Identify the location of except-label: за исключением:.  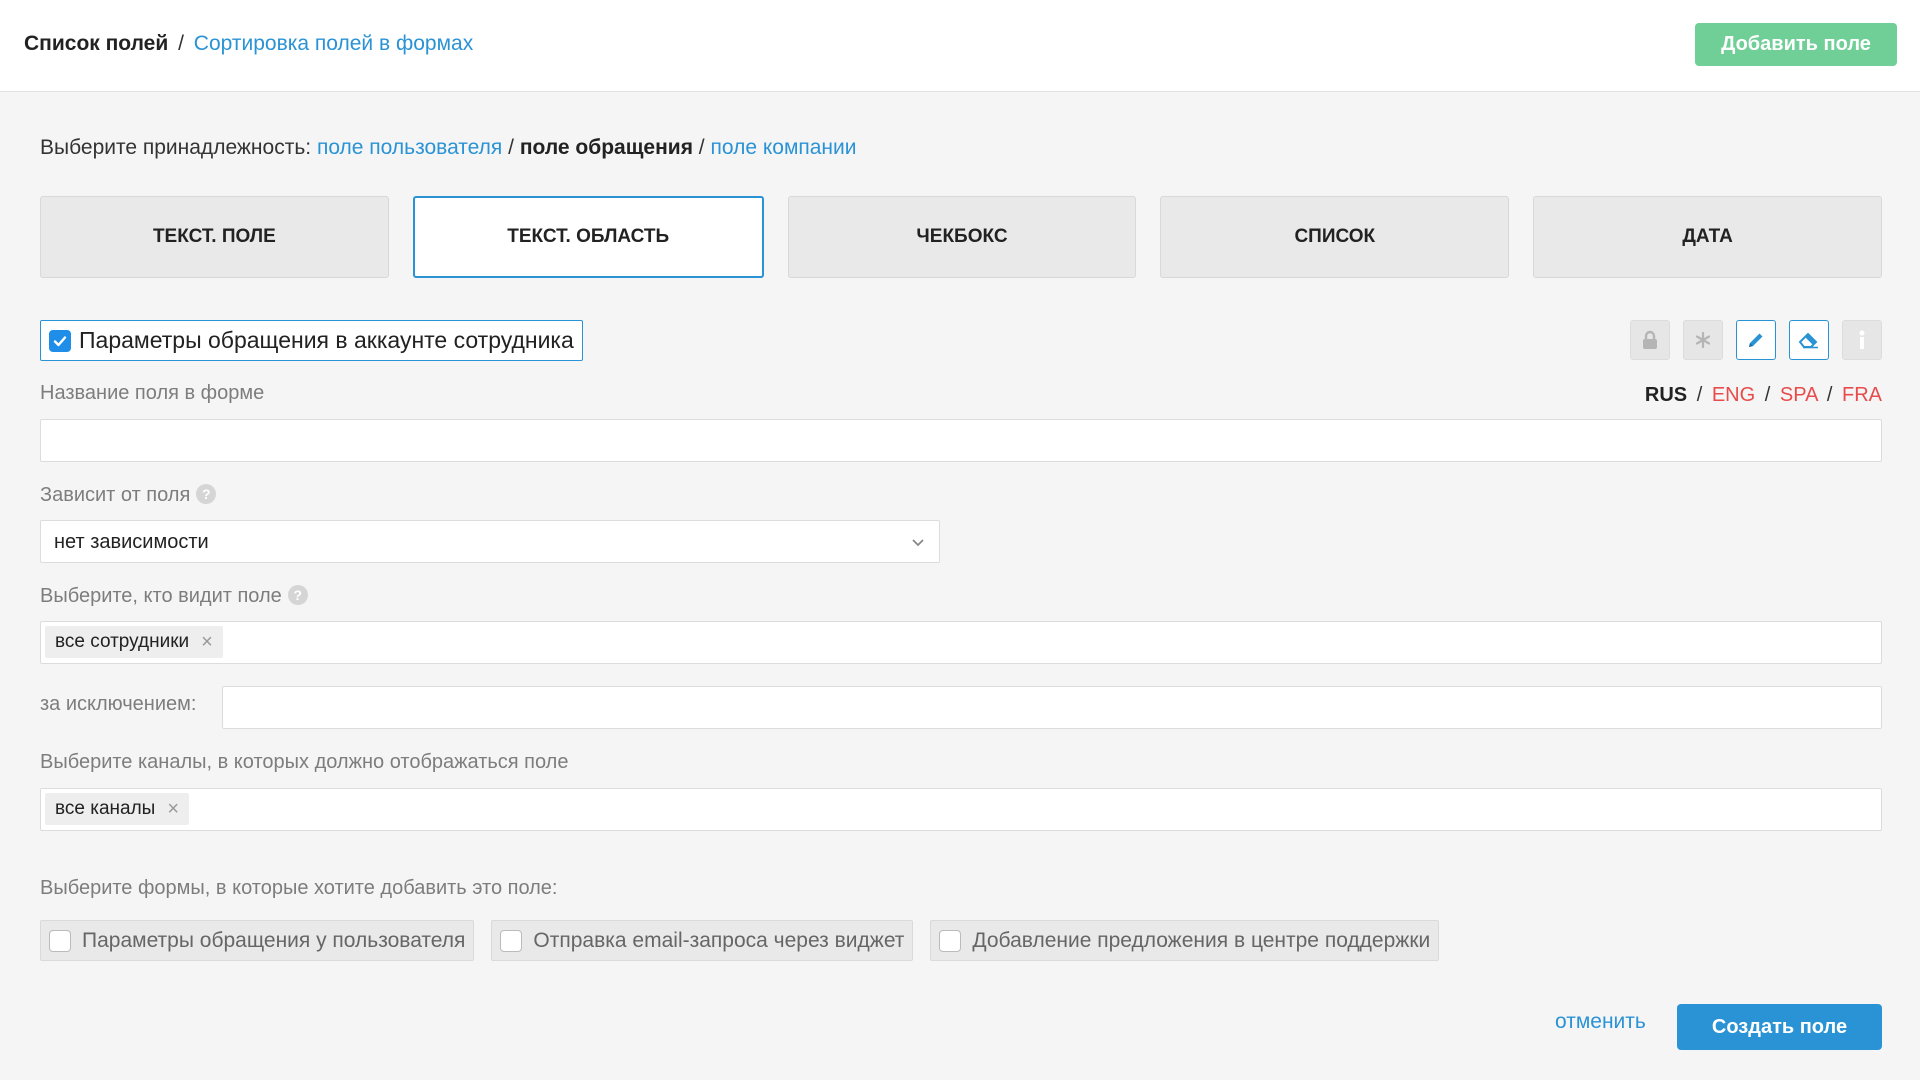
(118, 704).